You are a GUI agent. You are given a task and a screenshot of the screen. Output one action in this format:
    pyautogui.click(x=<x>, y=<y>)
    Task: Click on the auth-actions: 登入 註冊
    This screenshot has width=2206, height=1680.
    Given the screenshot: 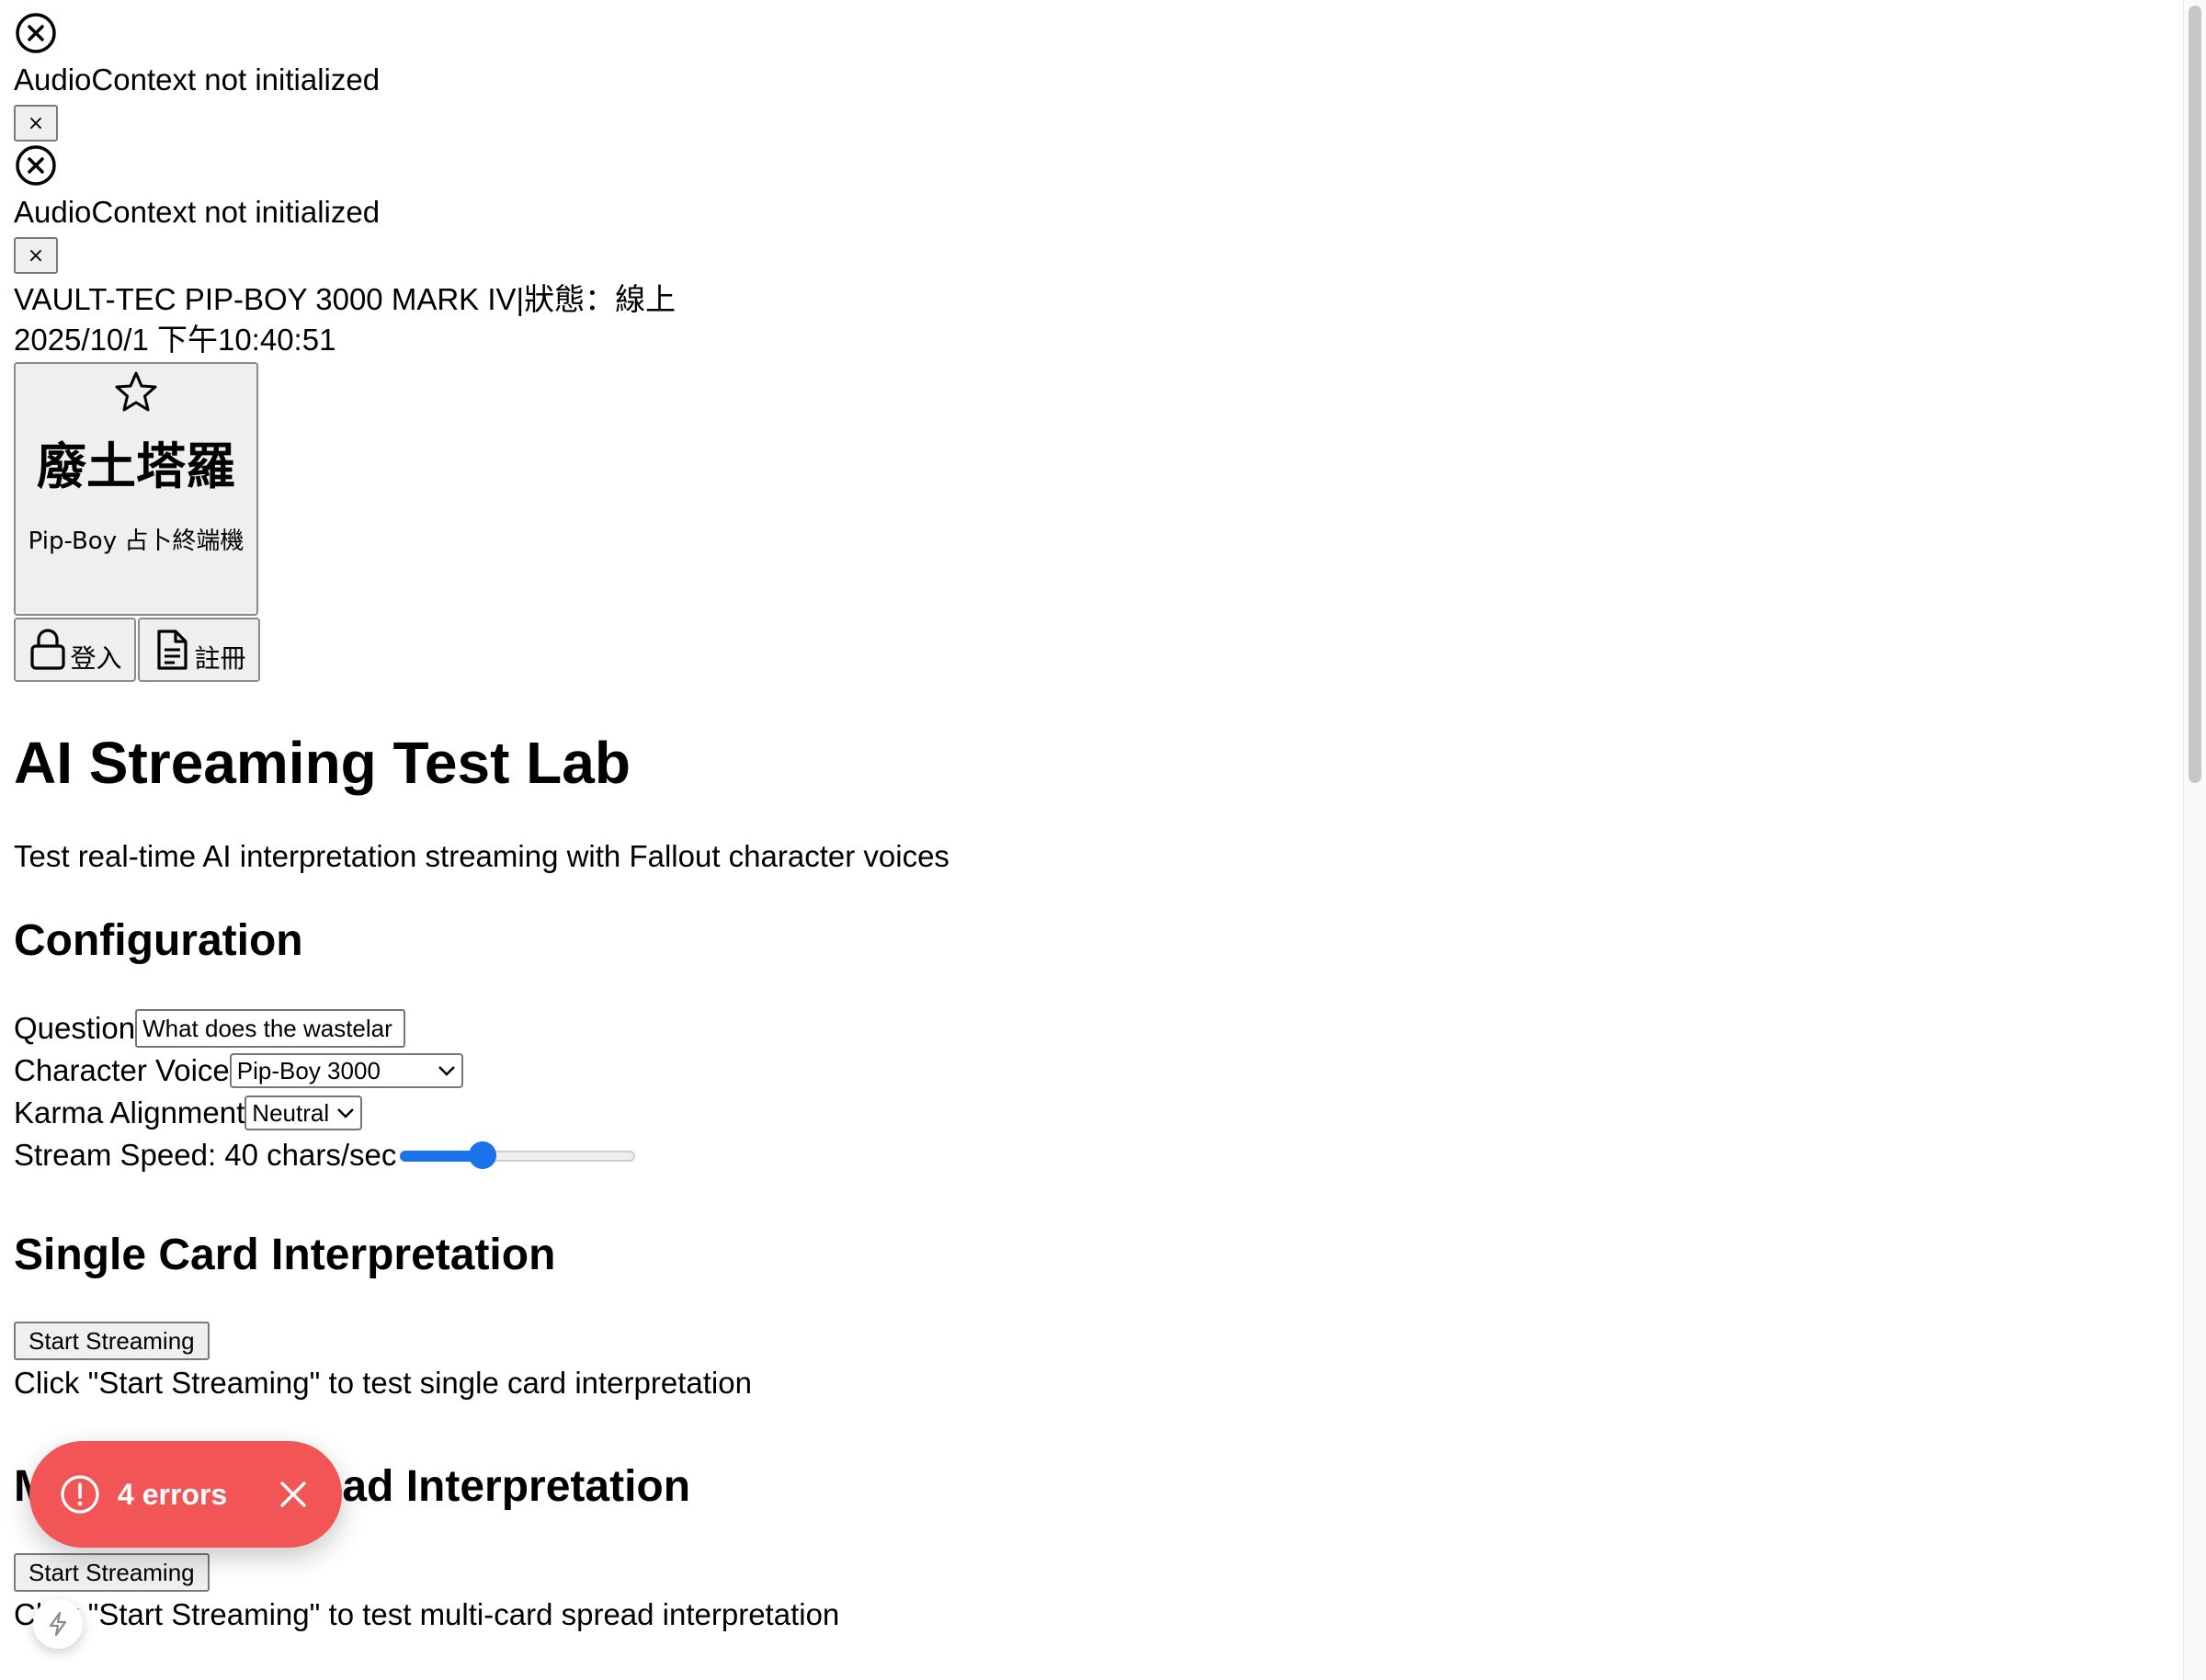 What is the action you would take?
    pyautogui.click(x=1094, y=650)
    